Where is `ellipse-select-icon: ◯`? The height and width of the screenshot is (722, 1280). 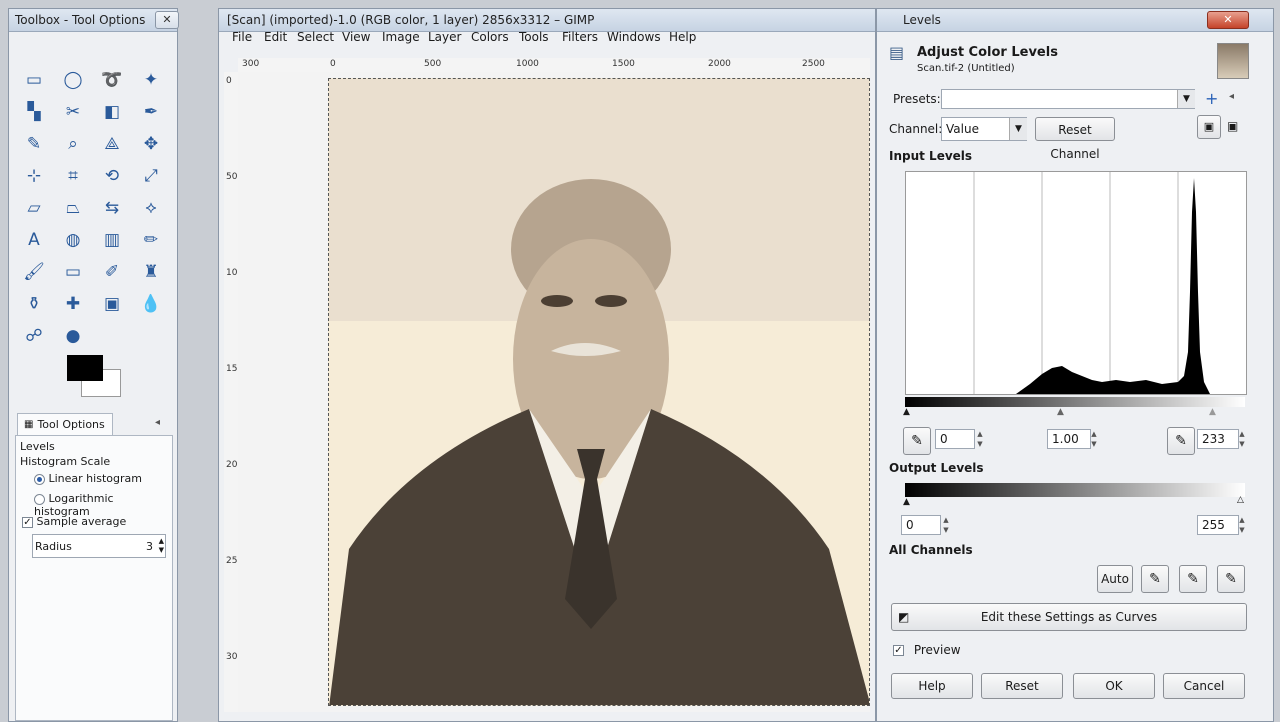 ellipse-select-icon: ◯ is located at coordinates (73, 80).